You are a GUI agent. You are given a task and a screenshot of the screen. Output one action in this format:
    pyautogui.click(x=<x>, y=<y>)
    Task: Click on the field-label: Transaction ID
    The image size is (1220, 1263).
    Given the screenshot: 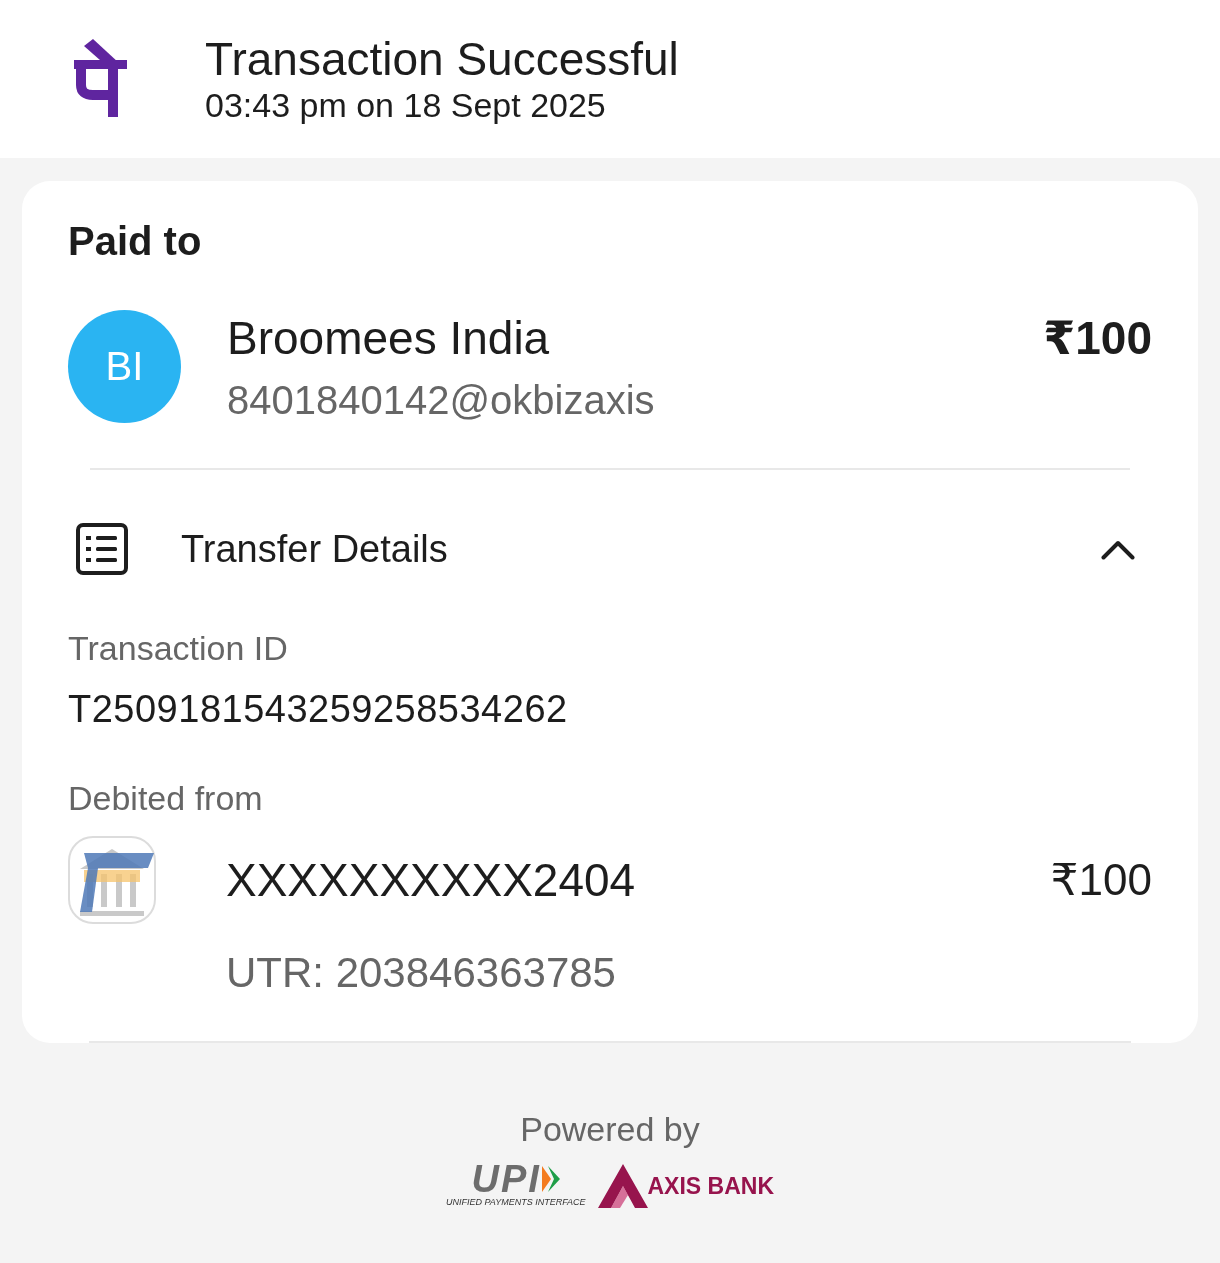 What is the action you would take?
    pyautogui.click(x=178, y=648)
    